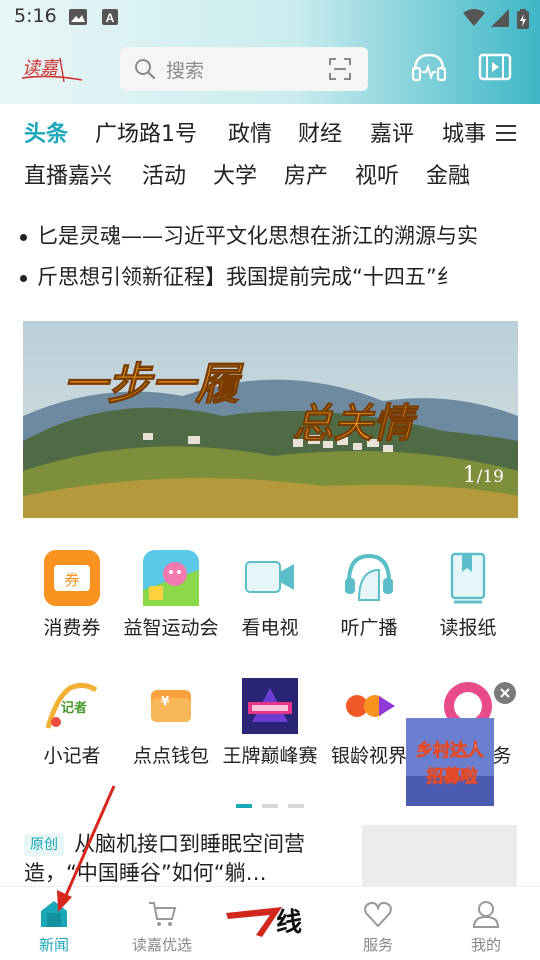 The width and height of the screenshot is (540, 960). I want to click on live-broadcast-icon, so click(429, 68).